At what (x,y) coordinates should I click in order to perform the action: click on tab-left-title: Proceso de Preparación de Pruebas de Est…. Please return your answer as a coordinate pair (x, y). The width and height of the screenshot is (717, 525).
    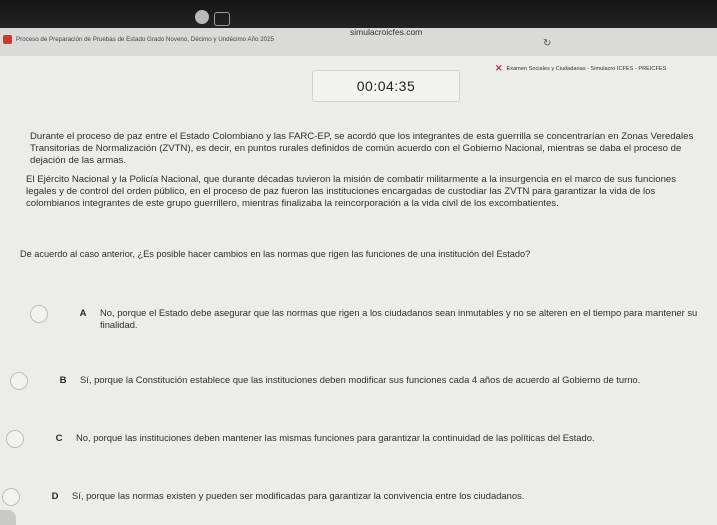
    Looking at the image, I should click on (145, 39).